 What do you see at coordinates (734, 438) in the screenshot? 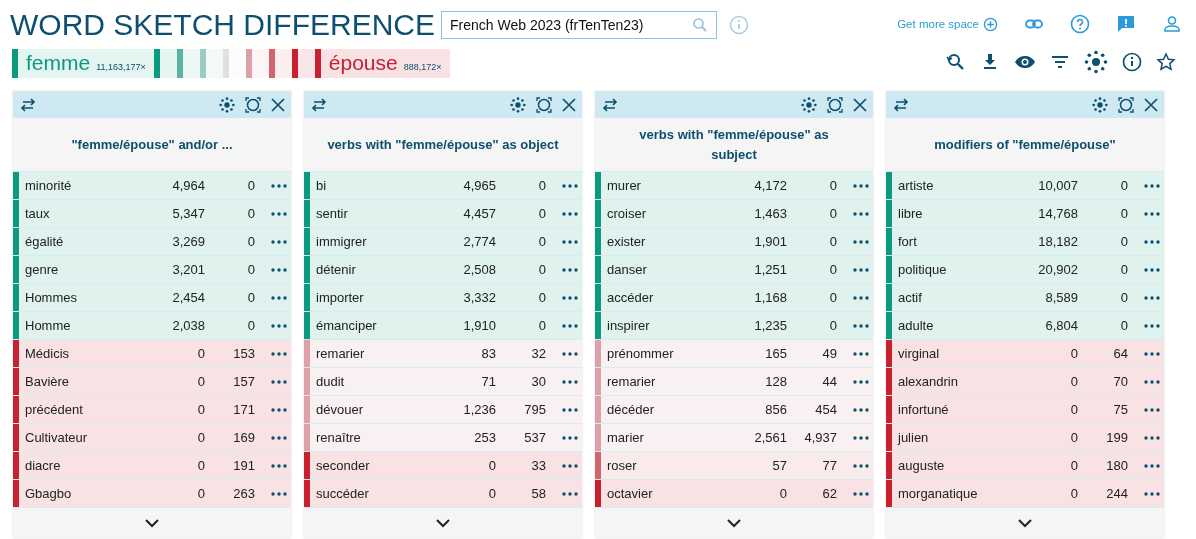
I see `result-row: marier 2,561 4,937` at bounding box center [734, 438].